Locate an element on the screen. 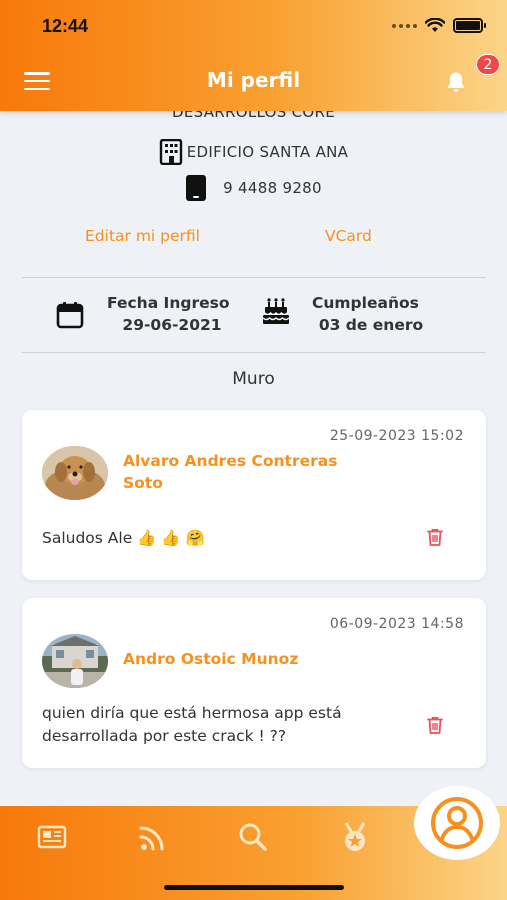 Image resolution: width=507 pixels, height=900 pixels. department-line: DESARROLLOS CORE is located at coordinates (253, 116).